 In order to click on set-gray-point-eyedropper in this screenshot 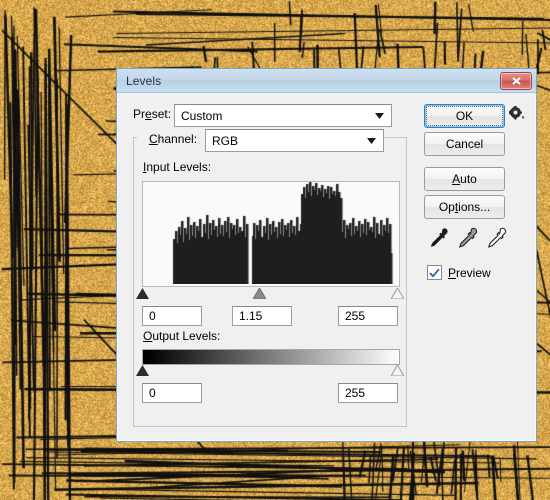, I will do `click(468, 238)`.